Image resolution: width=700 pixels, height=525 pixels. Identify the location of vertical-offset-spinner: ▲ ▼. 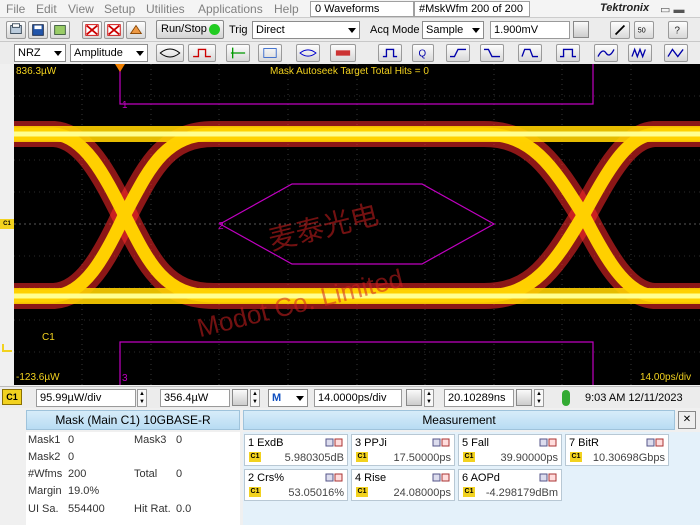
(255, 398).